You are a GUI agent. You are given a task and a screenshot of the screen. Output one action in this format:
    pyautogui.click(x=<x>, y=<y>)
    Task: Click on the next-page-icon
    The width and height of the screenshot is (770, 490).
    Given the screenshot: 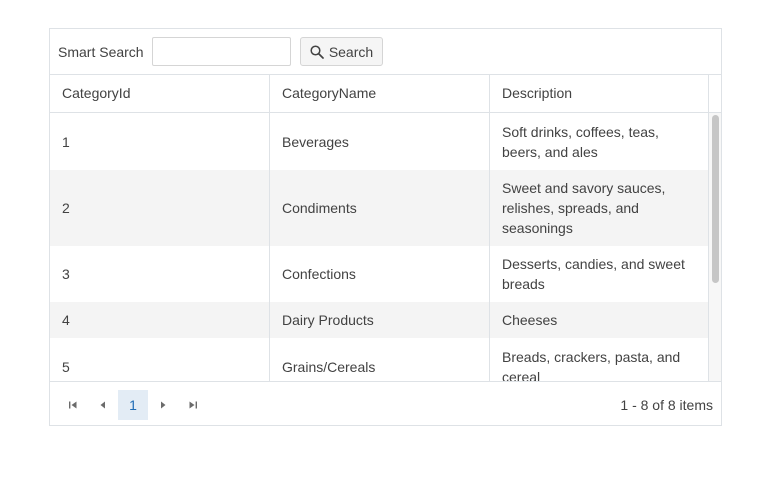 What is the action you would take?
    pyautogui.click(x=163, y=405)
    